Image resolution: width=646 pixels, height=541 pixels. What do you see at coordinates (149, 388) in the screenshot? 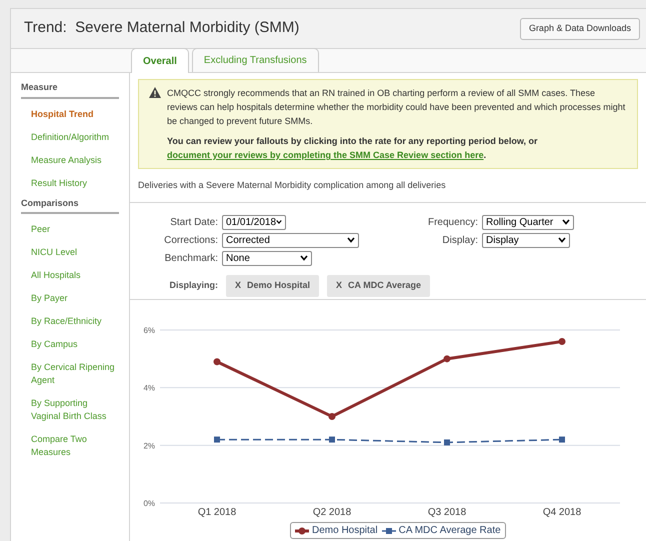
I see `y-tick-label: 4%` at bounding box center [149, 388].